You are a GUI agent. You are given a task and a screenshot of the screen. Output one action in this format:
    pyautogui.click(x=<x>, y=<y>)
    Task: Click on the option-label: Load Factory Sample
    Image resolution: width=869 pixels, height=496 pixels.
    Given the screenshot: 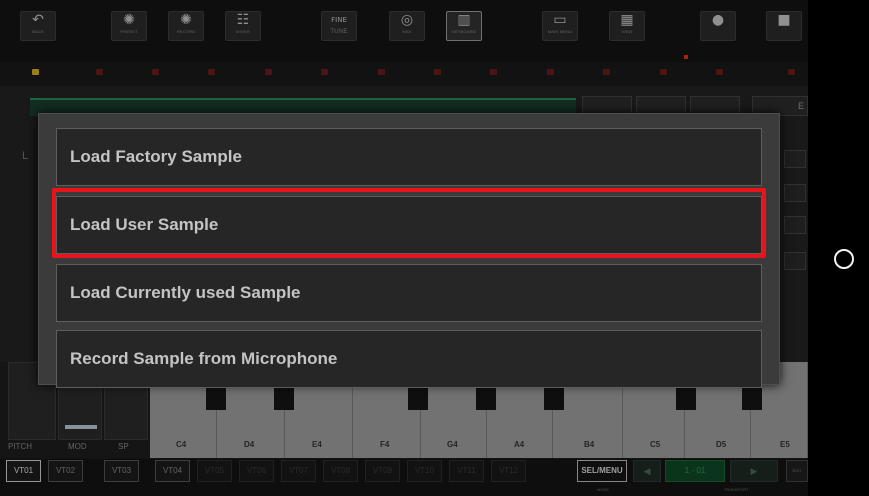 What is the action you would take?
    pyautogui.click(x=156, y=156)
    